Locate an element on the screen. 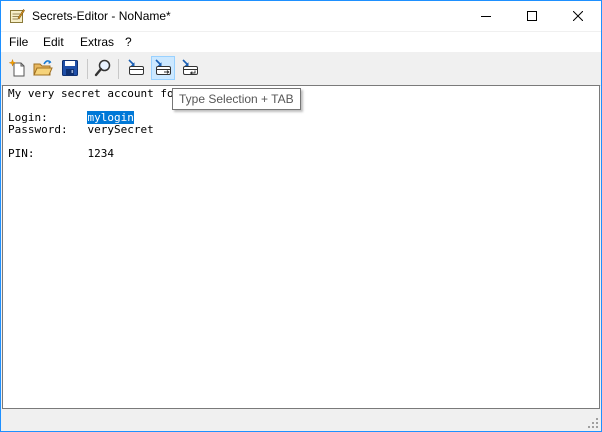  open-file-button is located at coordinates (43, 68).